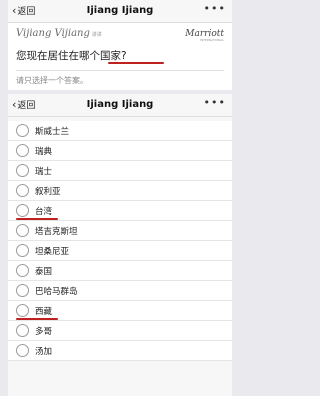 This screenshot has width=320, height=396. Describe the element at coordinates (48, 192) in the screenshot. I see `option-label: 叙利亚` at that location.